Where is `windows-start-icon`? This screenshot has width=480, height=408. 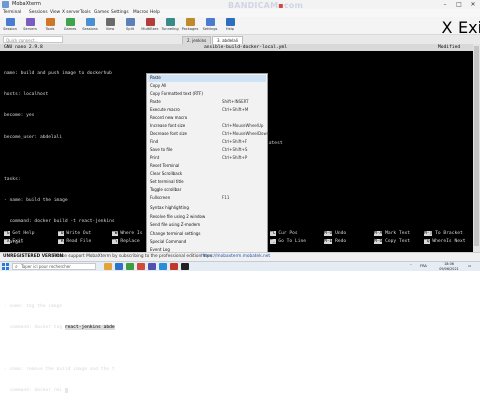
windows-start-icon is located at coordinates (5, 266).